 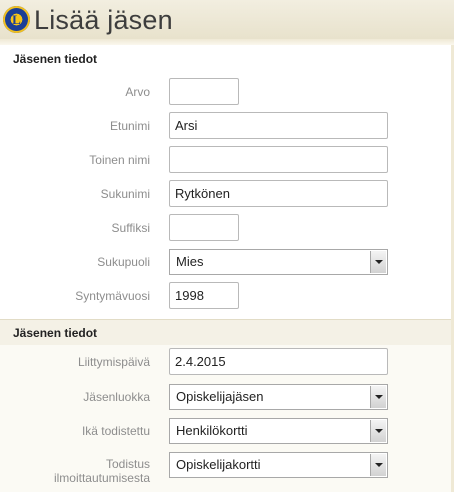 I want to click on sukunimi-label: Sukunimi, so click(x=125, y=194).